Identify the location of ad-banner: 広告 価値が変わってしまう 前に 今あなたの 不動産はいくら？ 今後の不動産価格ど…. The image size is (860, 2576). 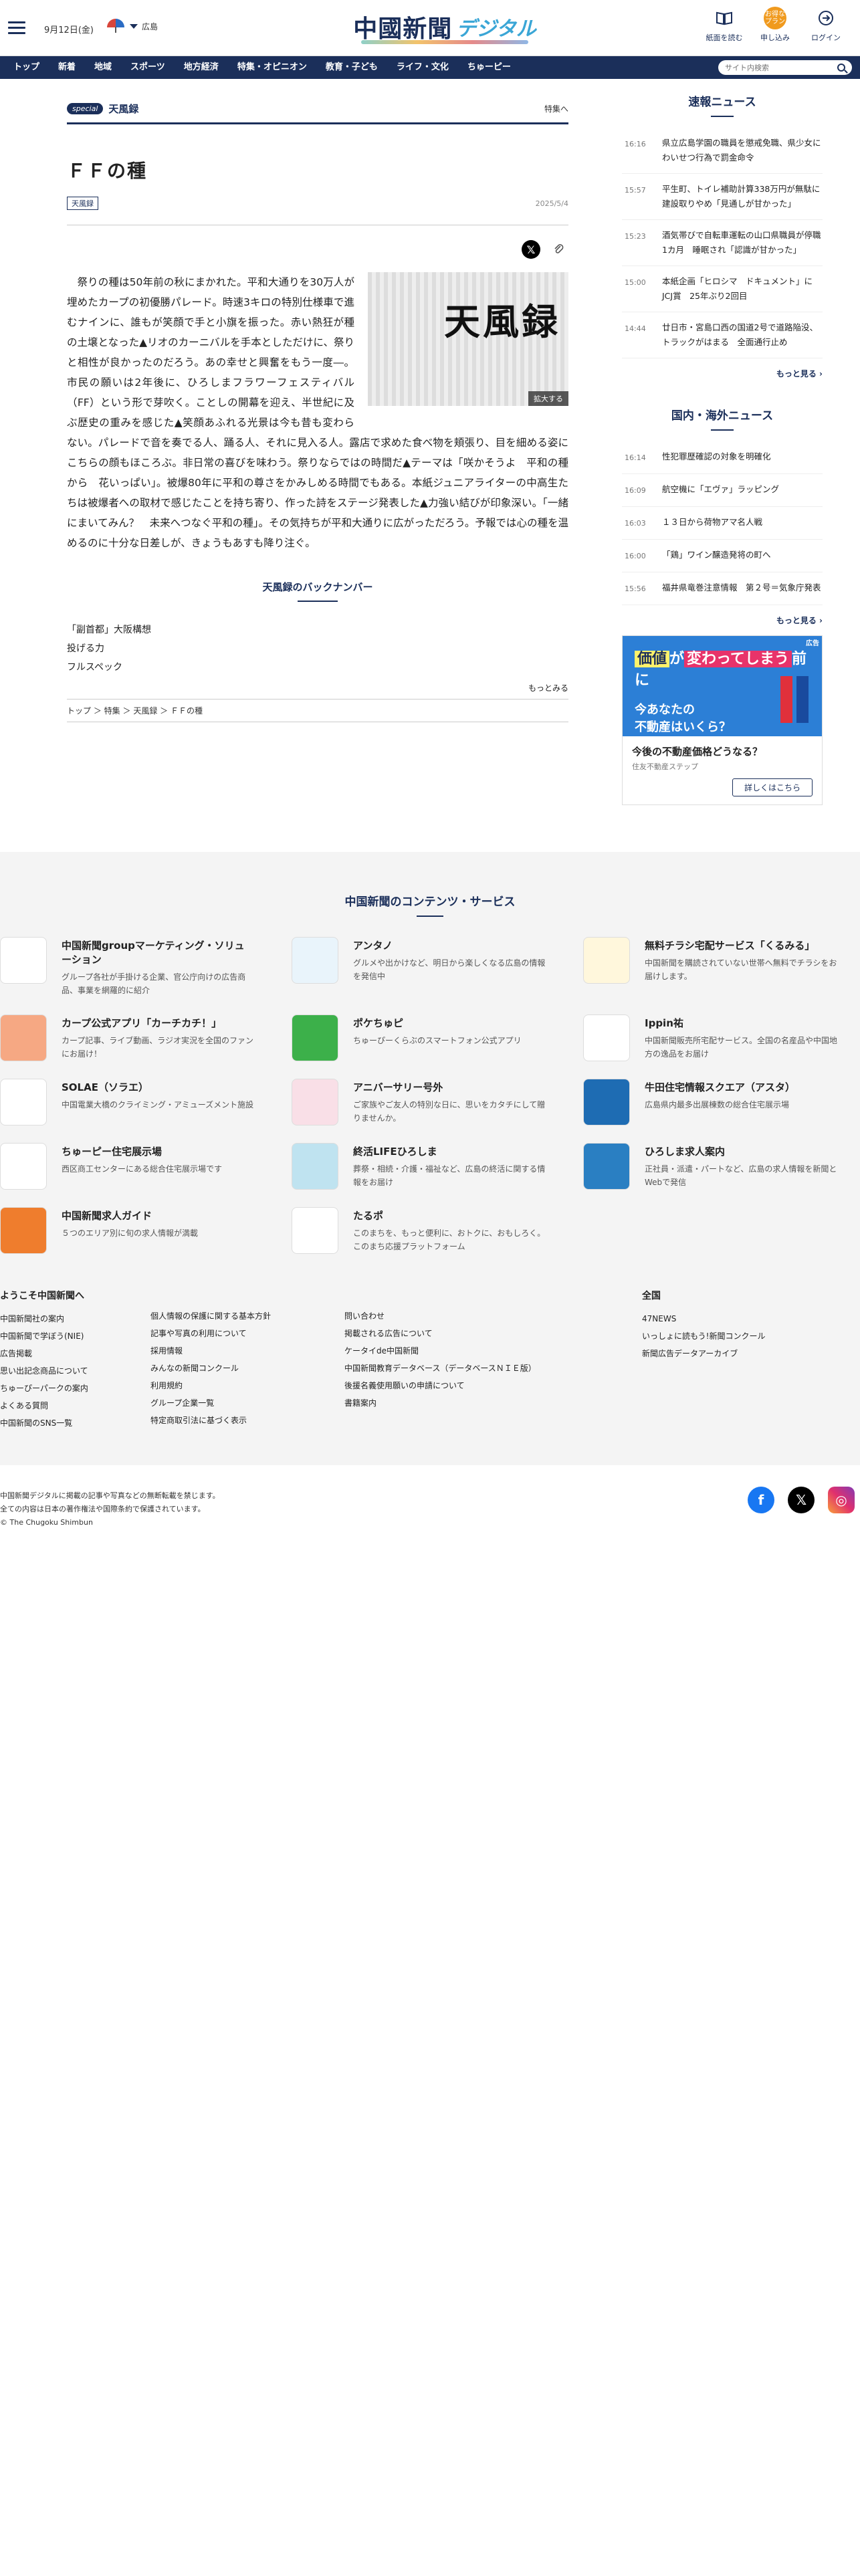
(722, 720).